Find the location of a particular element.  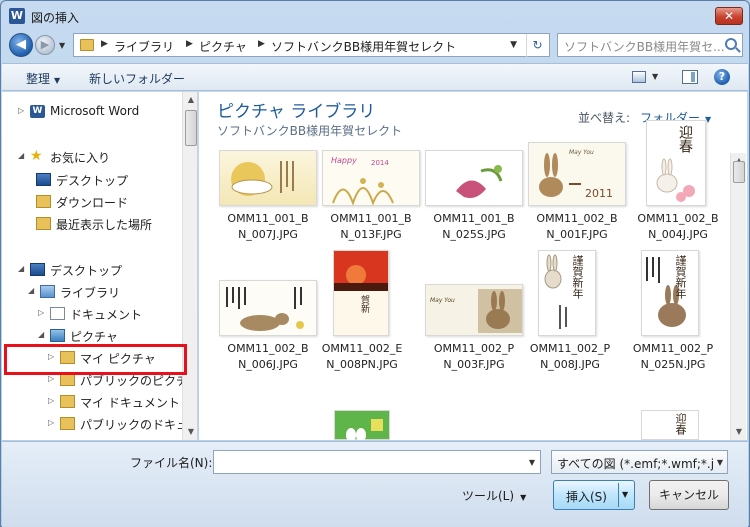

refresh-button: ↻ is located at coordinates (537, 46).